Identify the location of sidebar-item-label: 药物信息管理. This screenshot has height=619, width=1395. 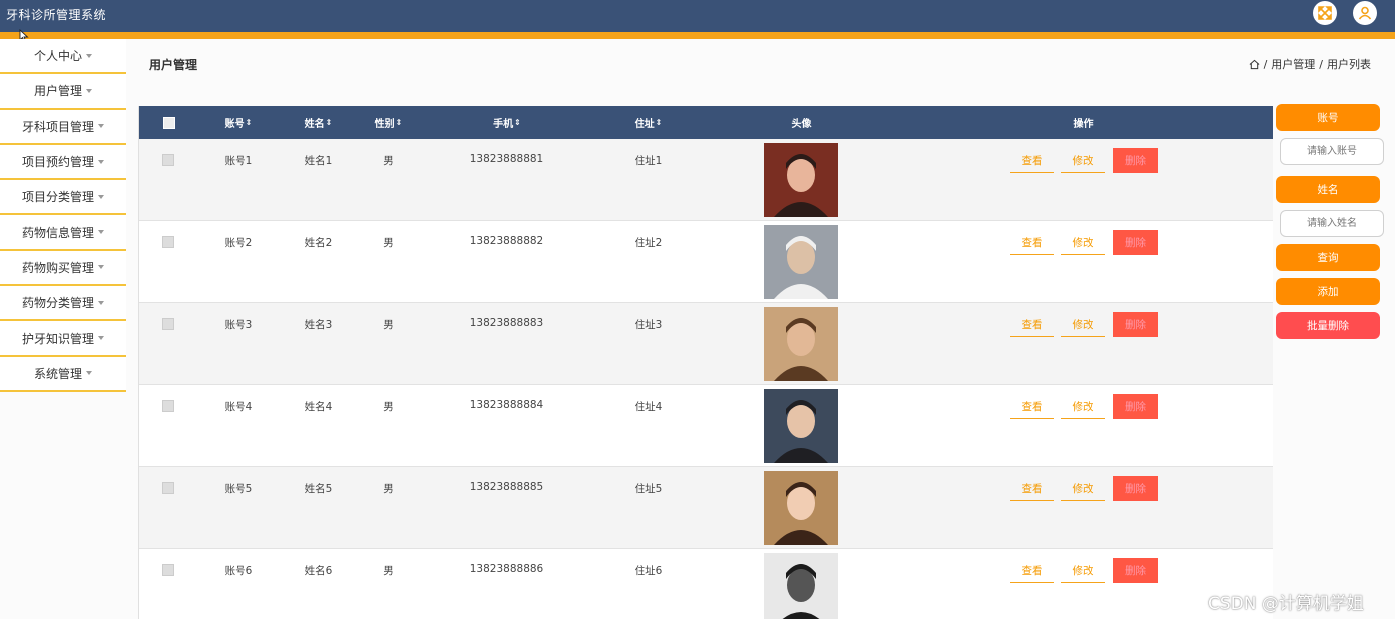
(57, 232).